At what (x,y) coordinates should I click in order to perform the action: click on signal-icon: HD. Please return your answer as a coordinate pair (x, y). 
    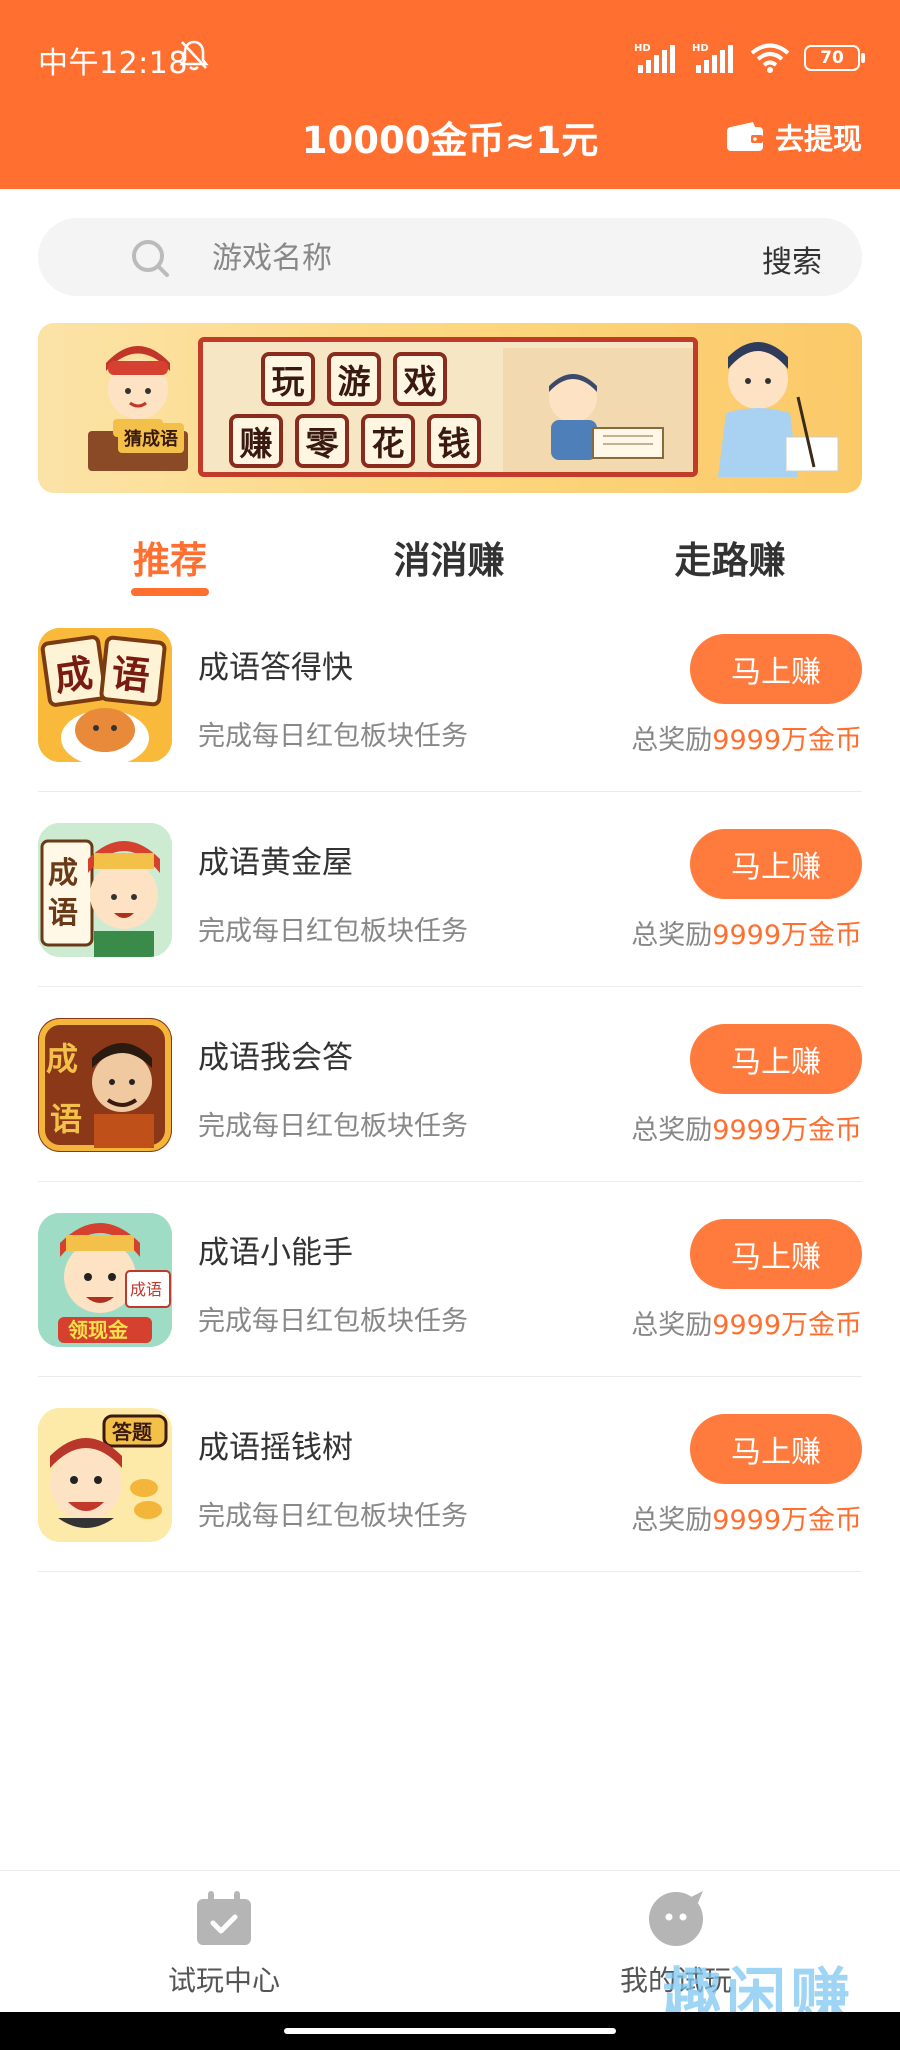
    Looking at the image, I should click on (654, 58).